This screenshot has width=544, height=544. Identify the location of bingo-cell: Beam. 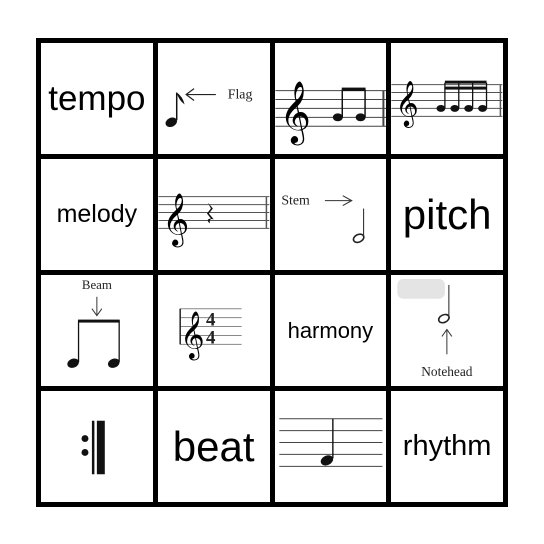
(97, 330).